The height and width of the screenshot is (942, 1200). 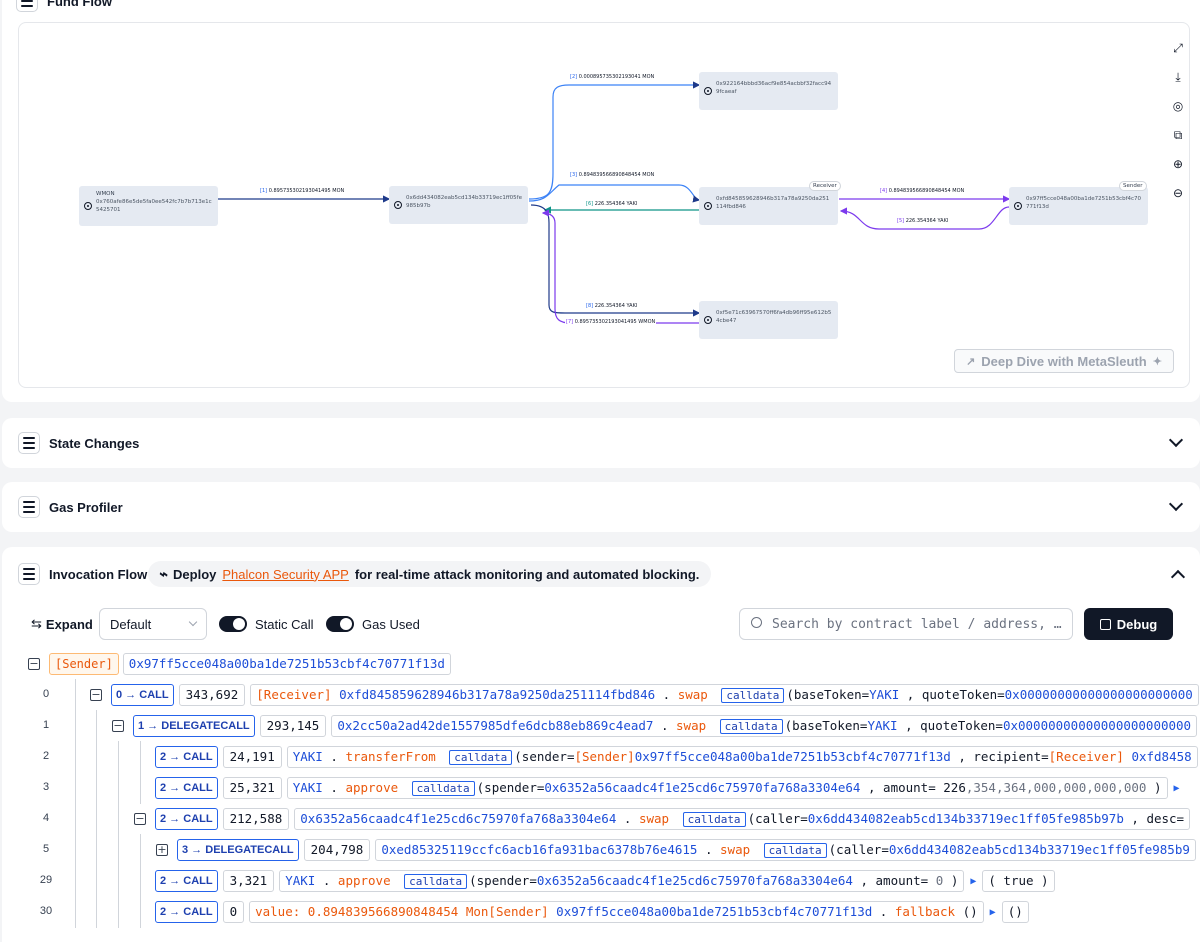 I want to click on gas-used: 204,798, so click(x=337, y=850).